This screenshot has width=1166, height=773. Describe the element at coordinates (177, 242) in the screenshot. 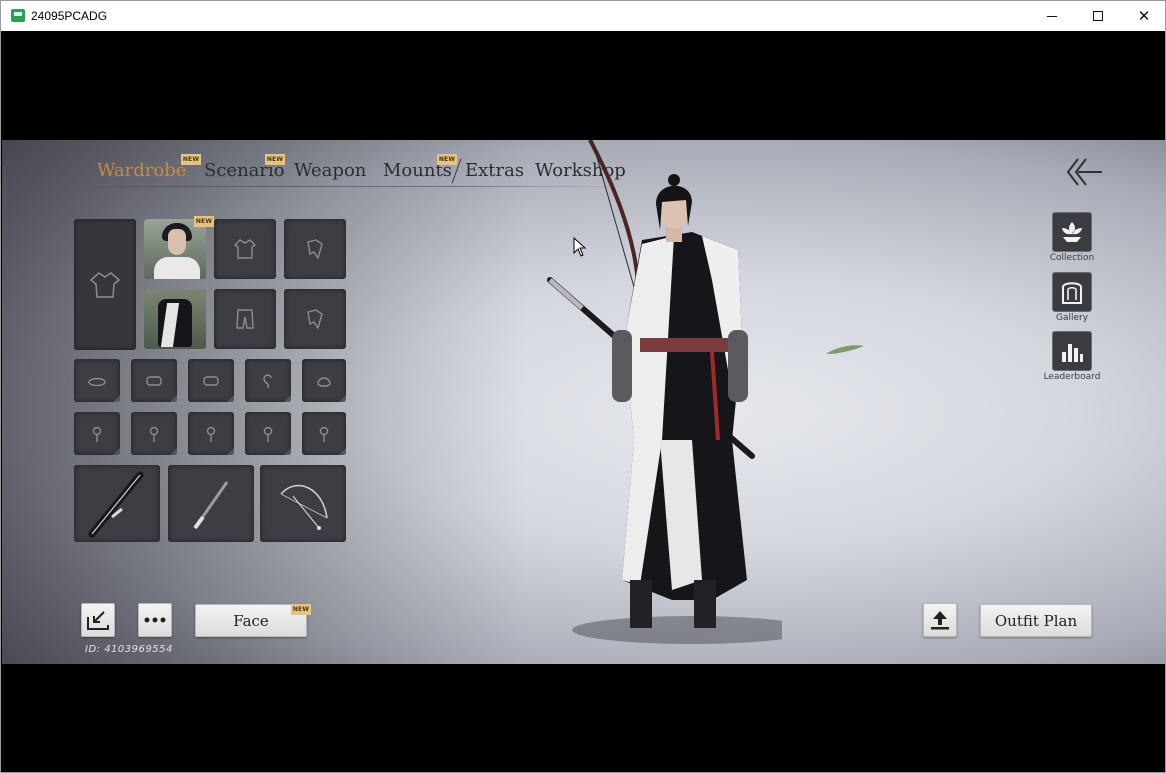

I see `portrait-face` at that location.